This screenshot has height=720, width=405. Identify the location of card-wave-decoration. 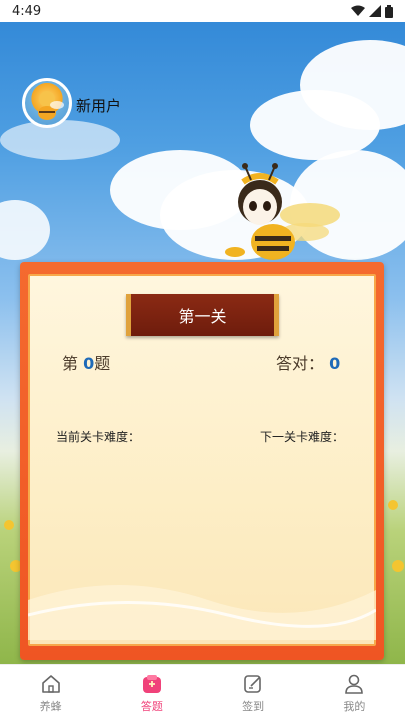
(202, 612).